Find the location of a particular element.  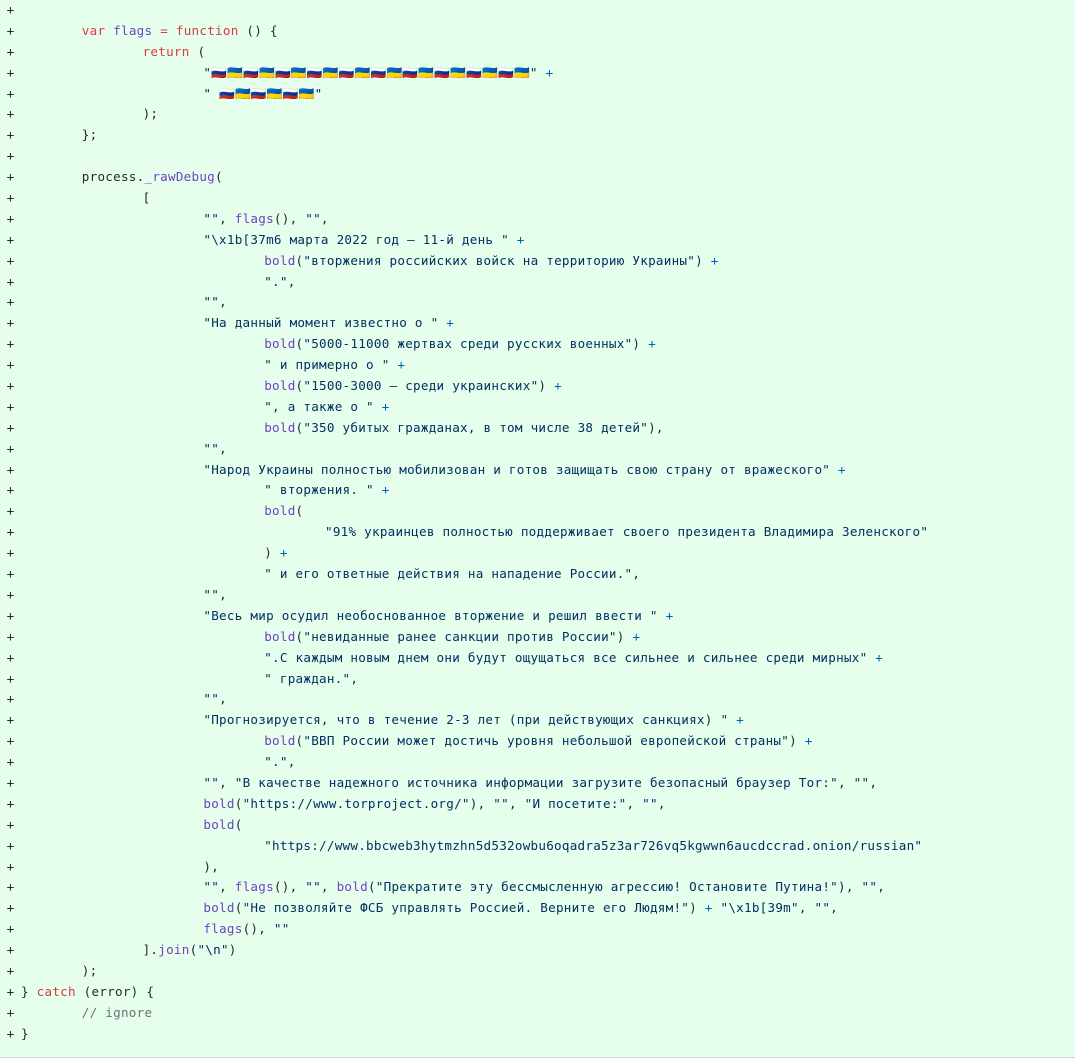

diff-line-code: bold("1500-3000 — среди украинских") + is located at coordinates (291, 386).